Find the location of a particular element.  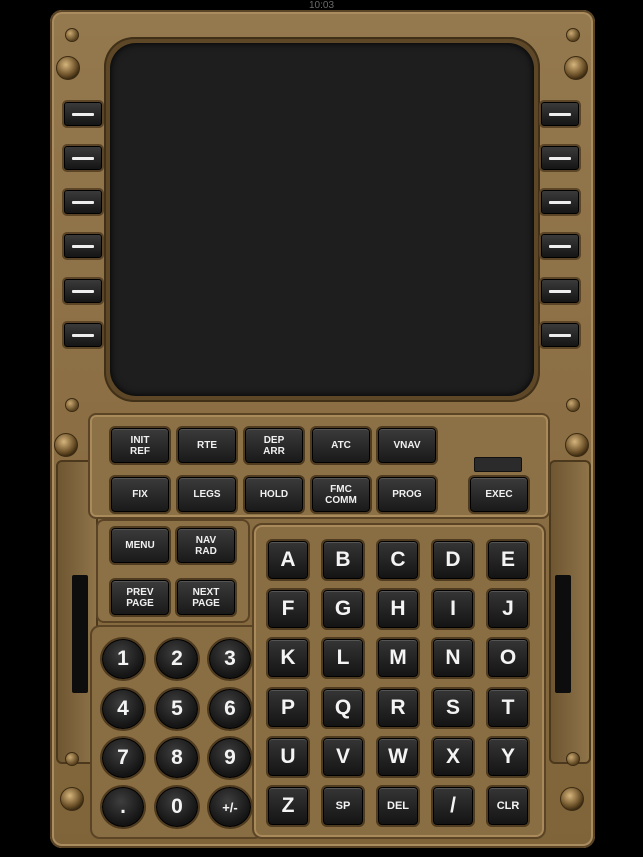

key-c: C is located at coordinates (398, 560).